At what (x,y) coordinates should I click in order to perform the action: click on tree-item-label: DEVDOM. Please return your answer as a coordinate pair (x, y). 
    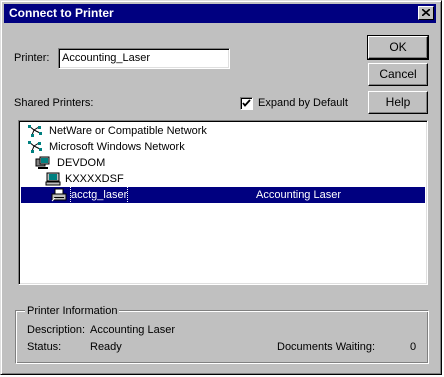
    Looking at the image, I should click on (81, 163).